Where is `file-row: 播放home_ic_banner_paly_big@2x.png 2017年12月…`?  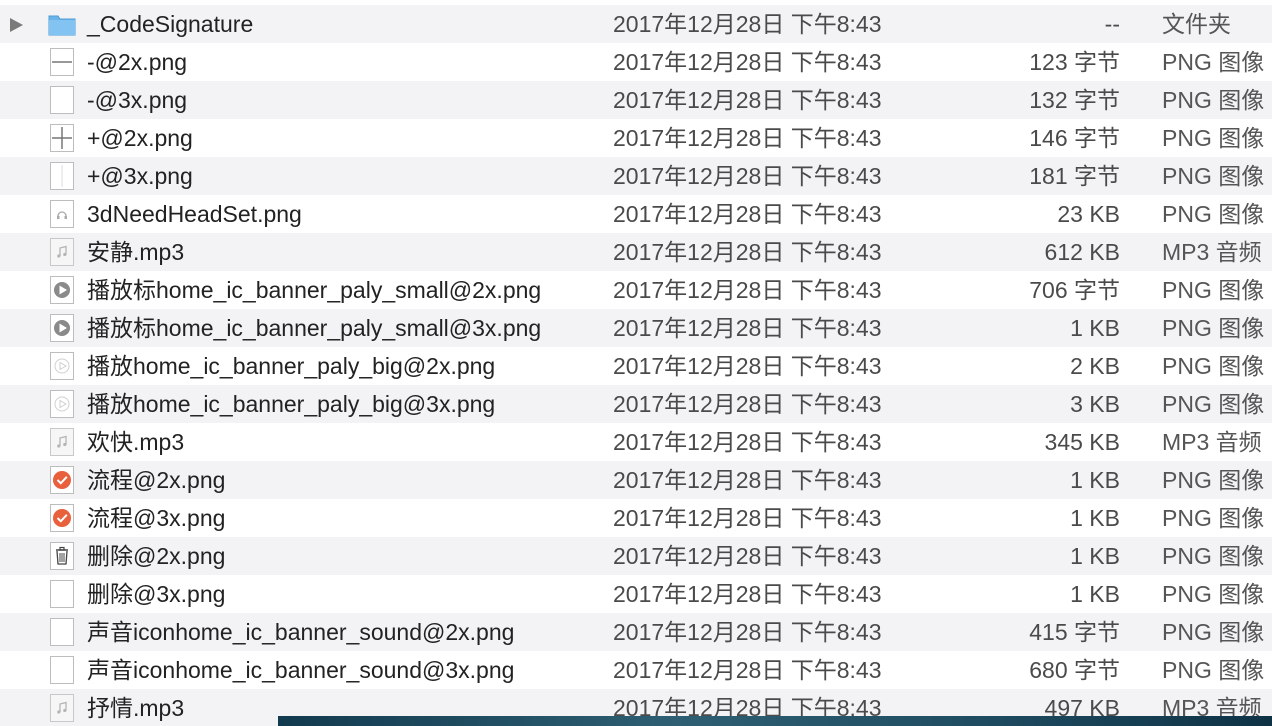
file-row: 播放home_ic_banner_paly_big@2x.png 2017年12月… is located at coordinates (636, 366).